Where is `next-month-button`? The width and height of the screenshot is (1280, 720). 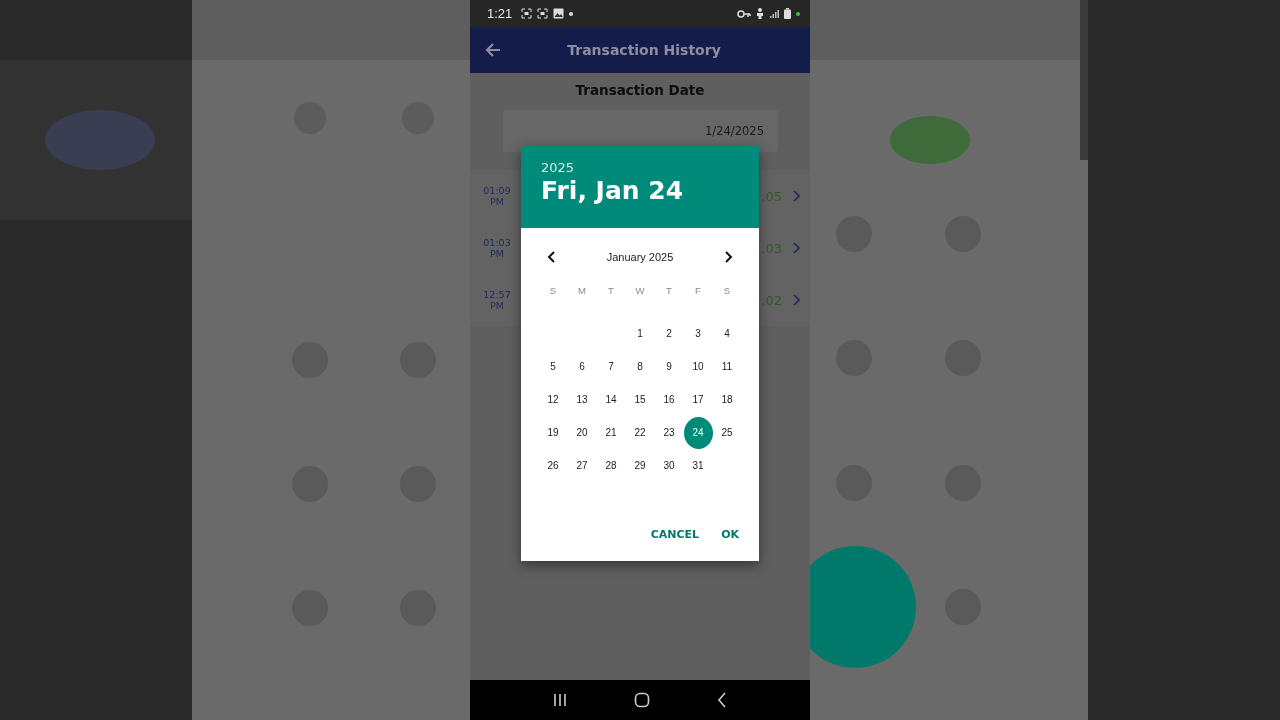 next-month-button is located at coordinates (728, 257).